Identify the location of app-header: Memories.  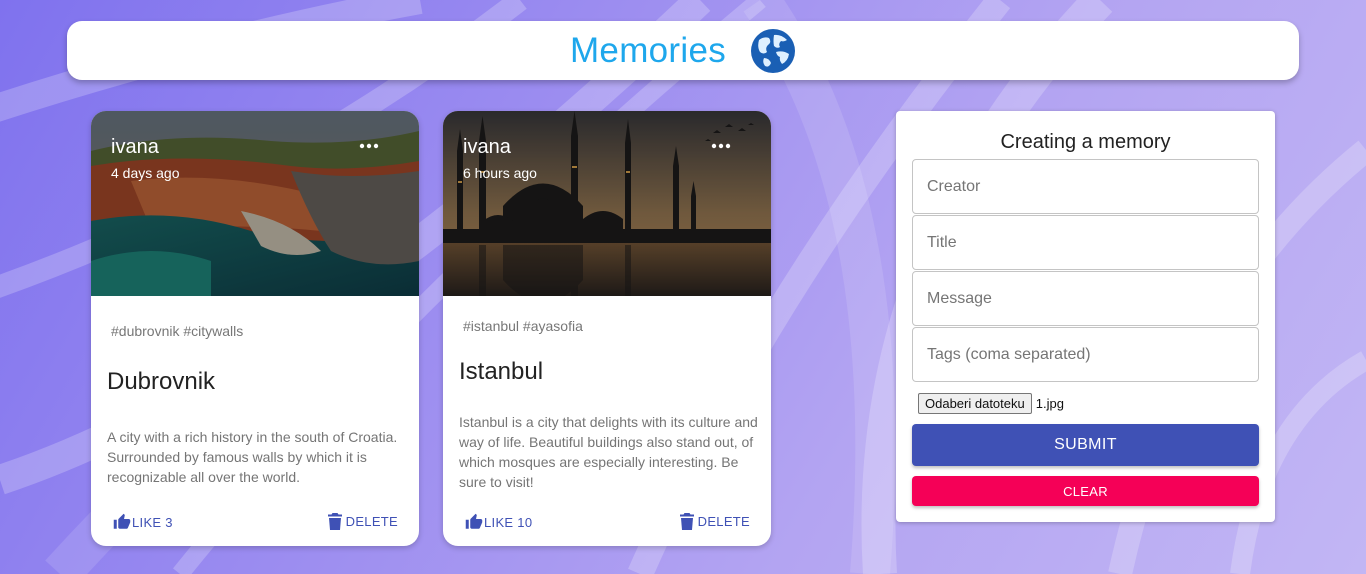
(683, 50).